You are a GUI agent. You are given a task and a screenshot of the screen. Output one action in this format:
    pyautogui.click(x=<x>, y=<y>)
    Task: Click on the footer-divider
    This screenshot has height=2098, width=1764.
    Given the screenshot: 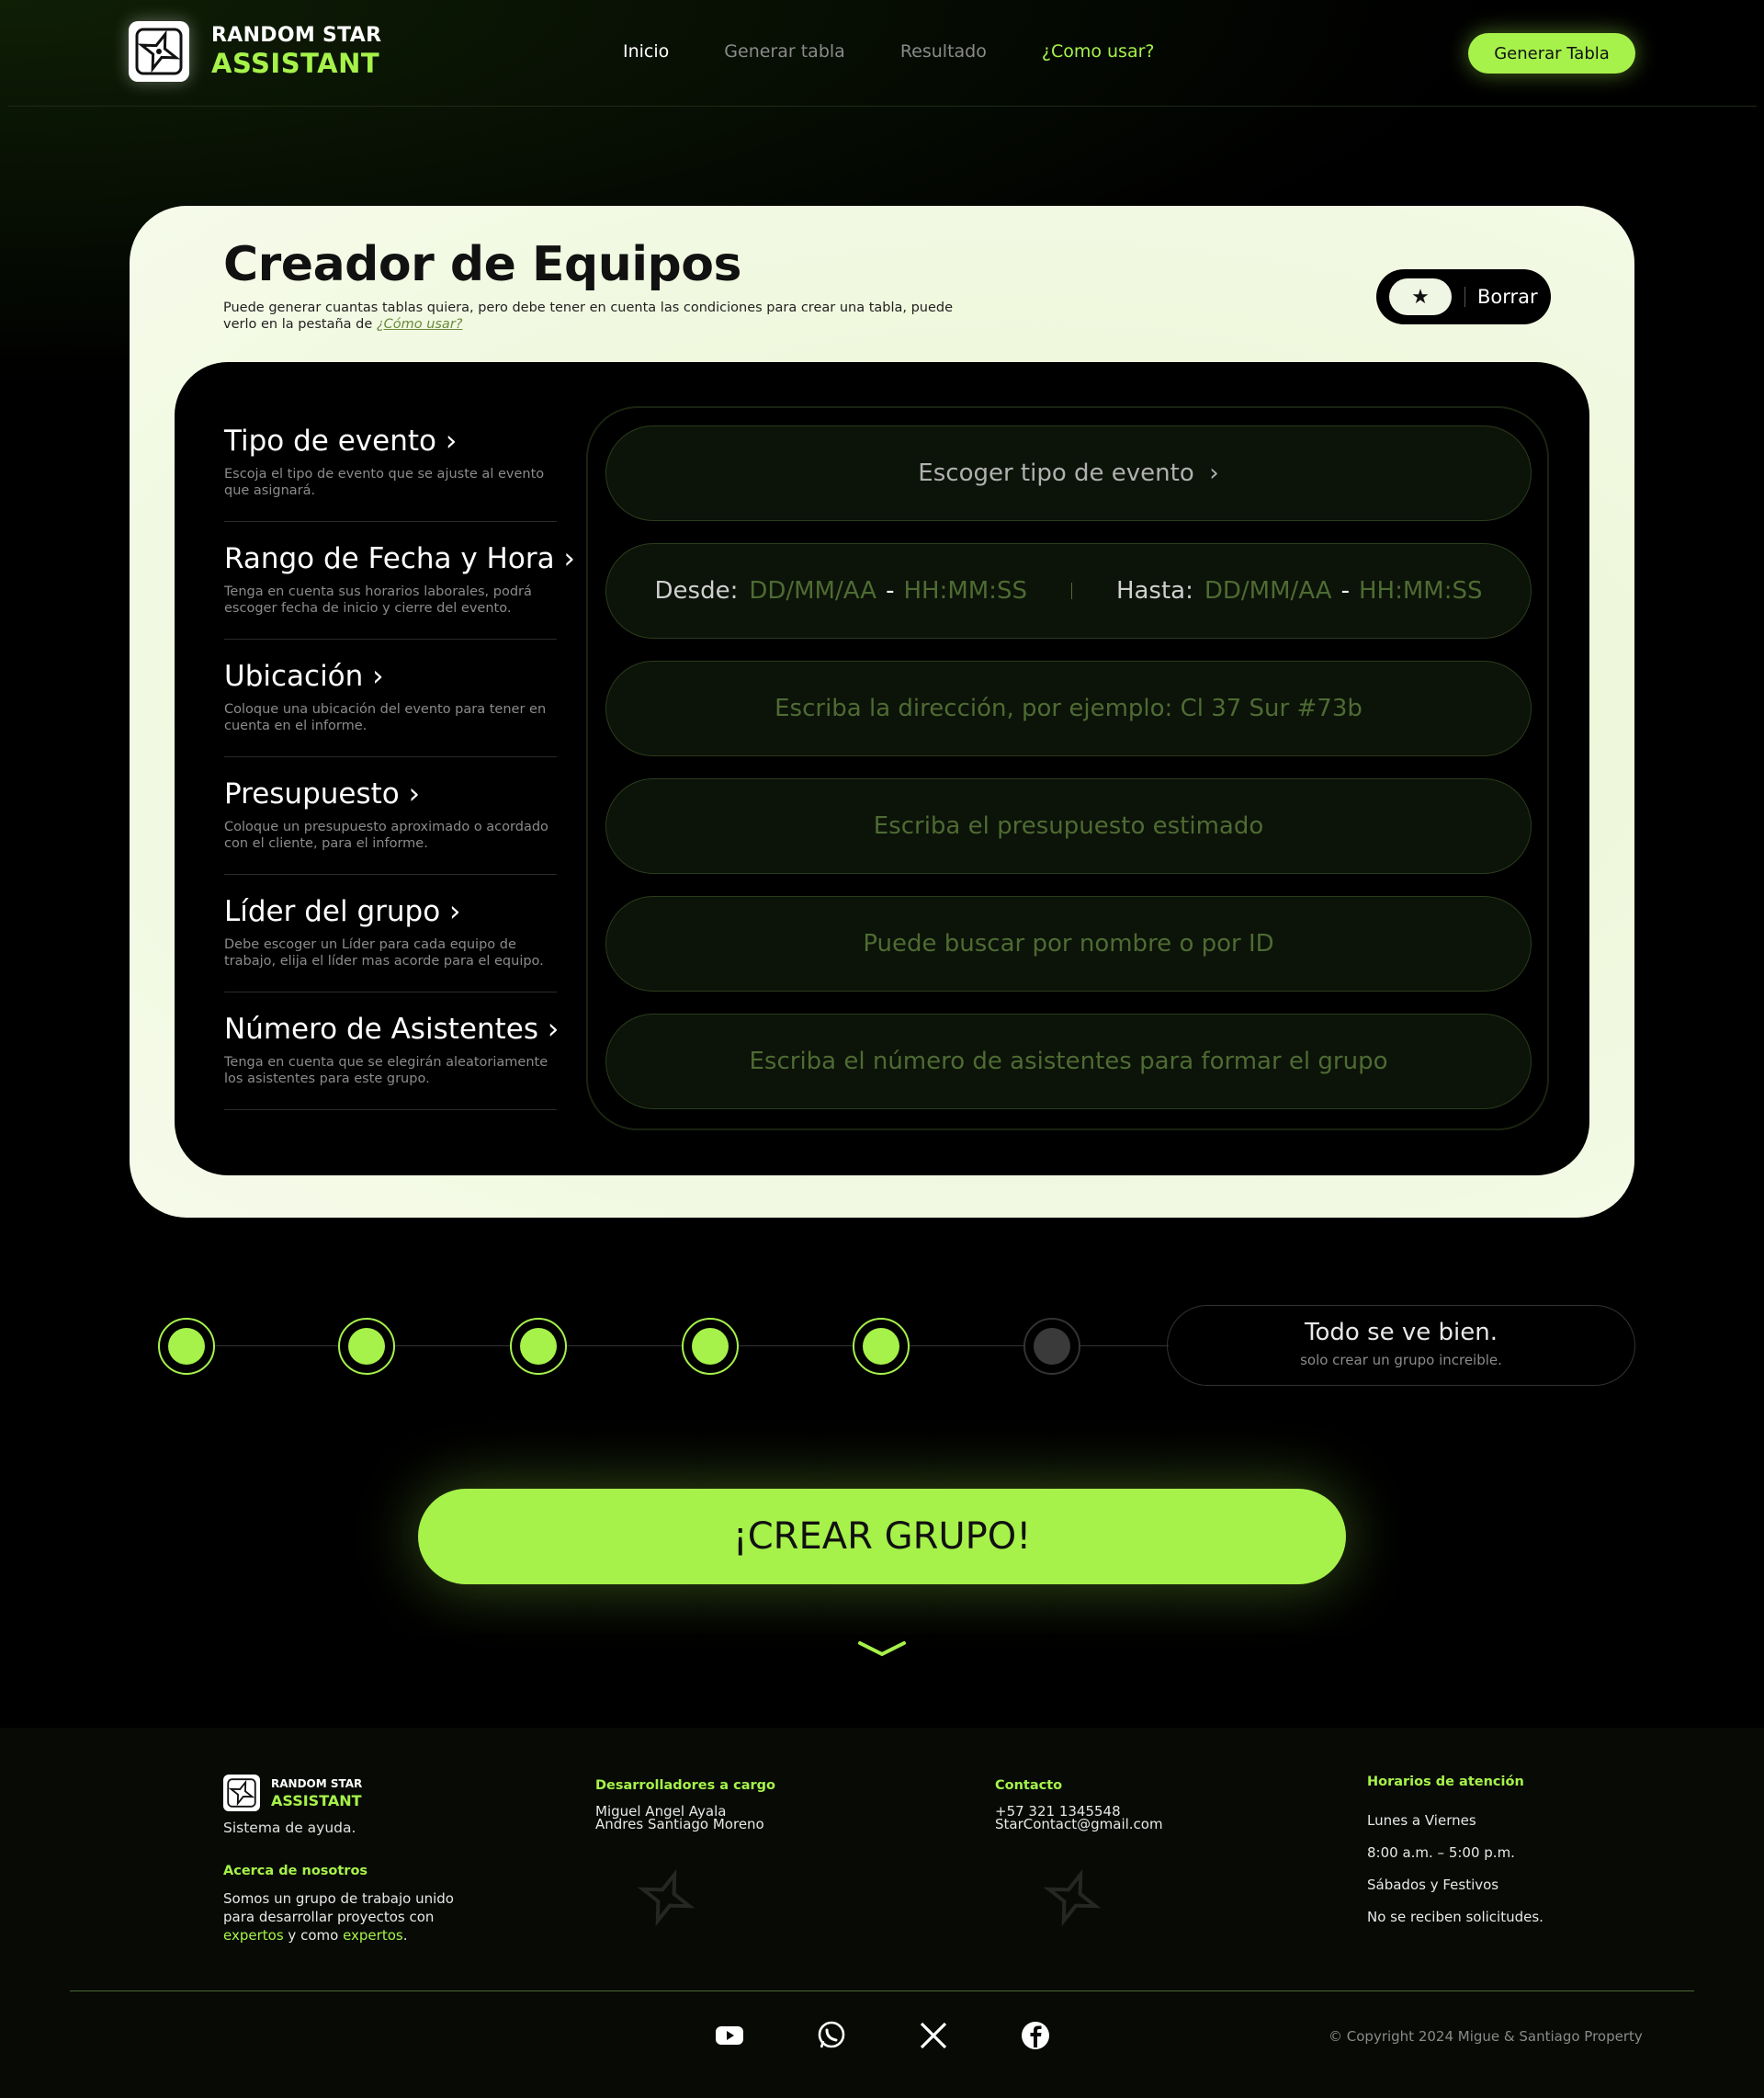 What is the action you would take?
    pyautogui.click(x=882, y=1991)
    